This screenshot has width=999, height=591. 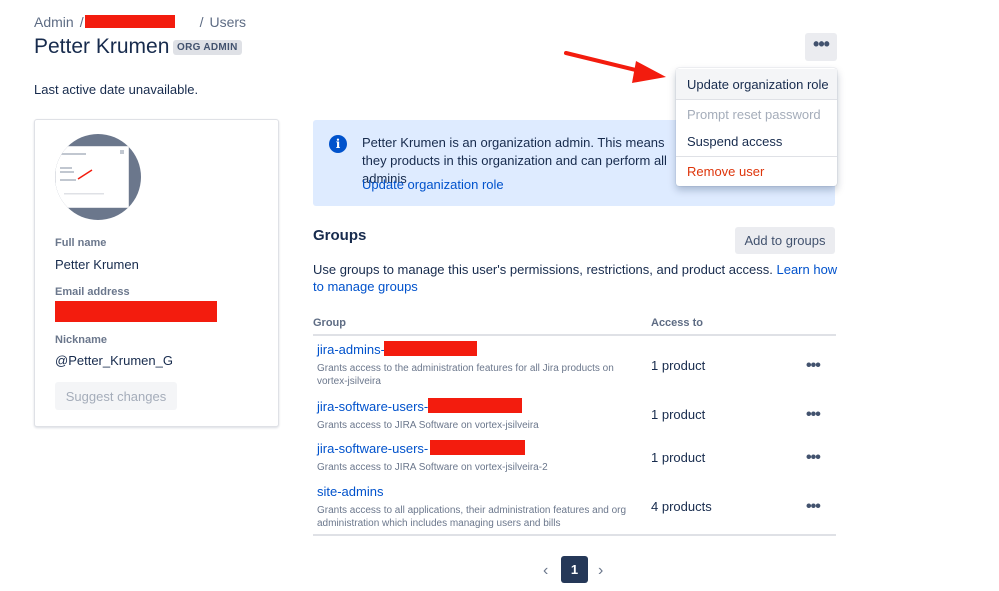 What do you see at coordinates (785, 240) in the screenshot?
I see `add-to-groups-button: Add to groups` at bounding box center [785, 240].